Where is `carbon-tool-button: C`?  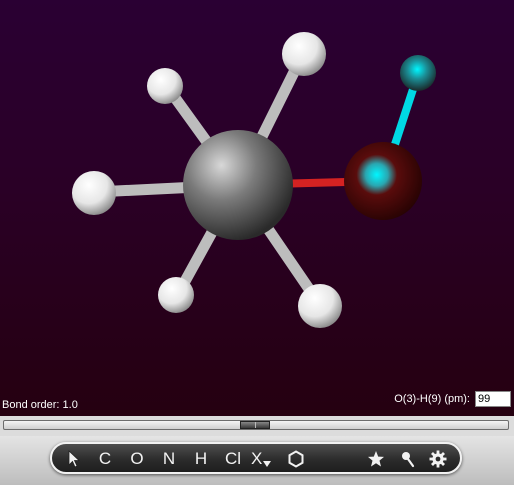 carbon-tool-button: C is located at coordinates (105, 459).